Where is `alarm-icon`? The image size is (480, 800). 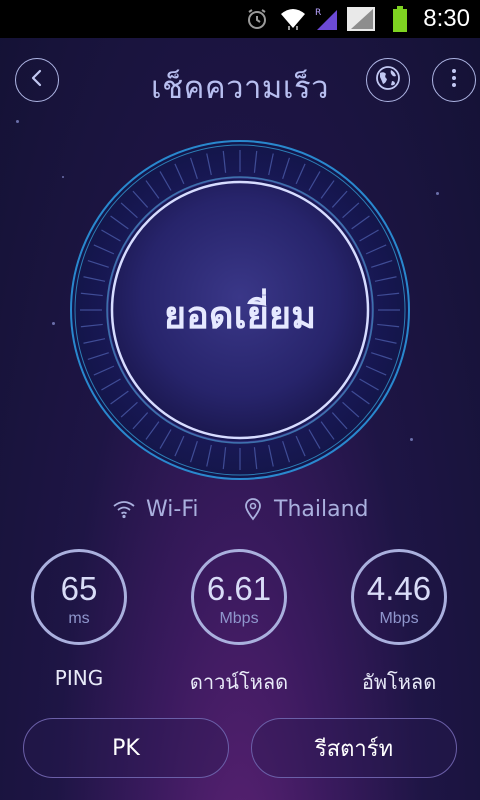 alarm-icon is located at coordinates (257, 19).